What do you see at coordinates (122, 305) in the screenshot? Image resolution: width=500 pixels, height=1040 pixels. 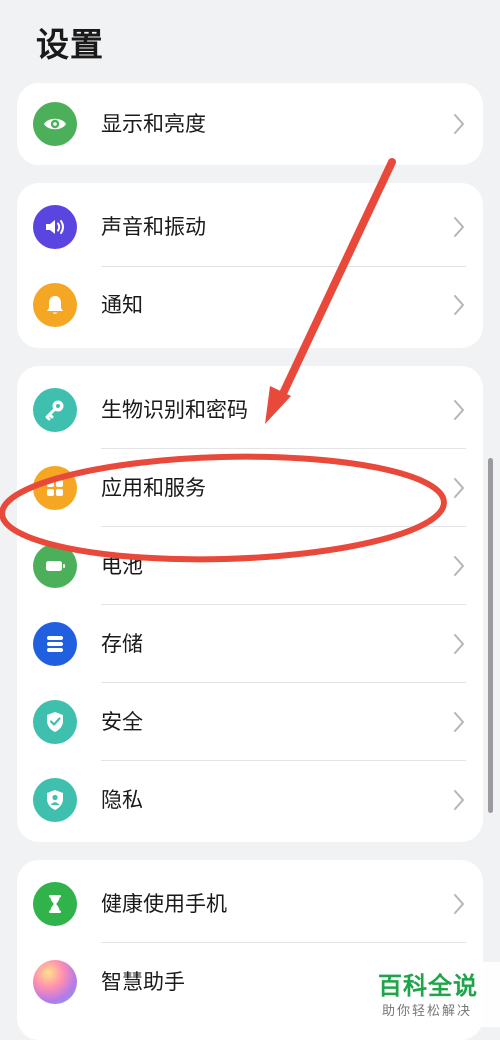 I see `settings-item-label: 通知` at bounding box center [122, 305].